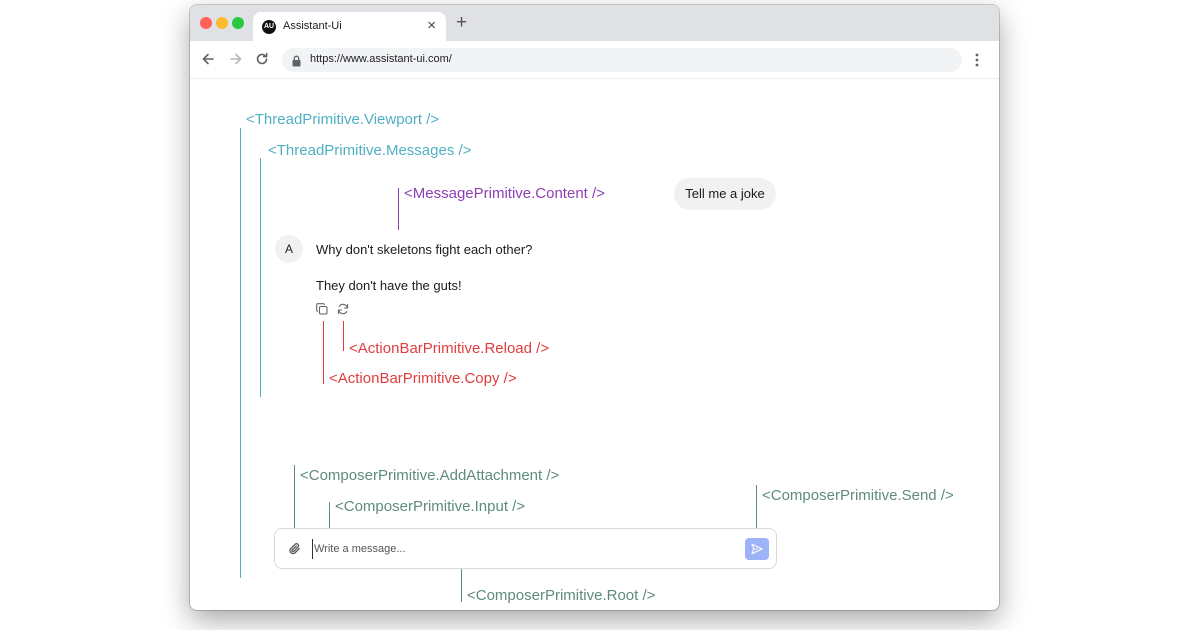 This screenshot has width=1200, height=630. Describe the element at coordinates (240, 353) in the screenshot. I see `viewport-guide-line` at that location.